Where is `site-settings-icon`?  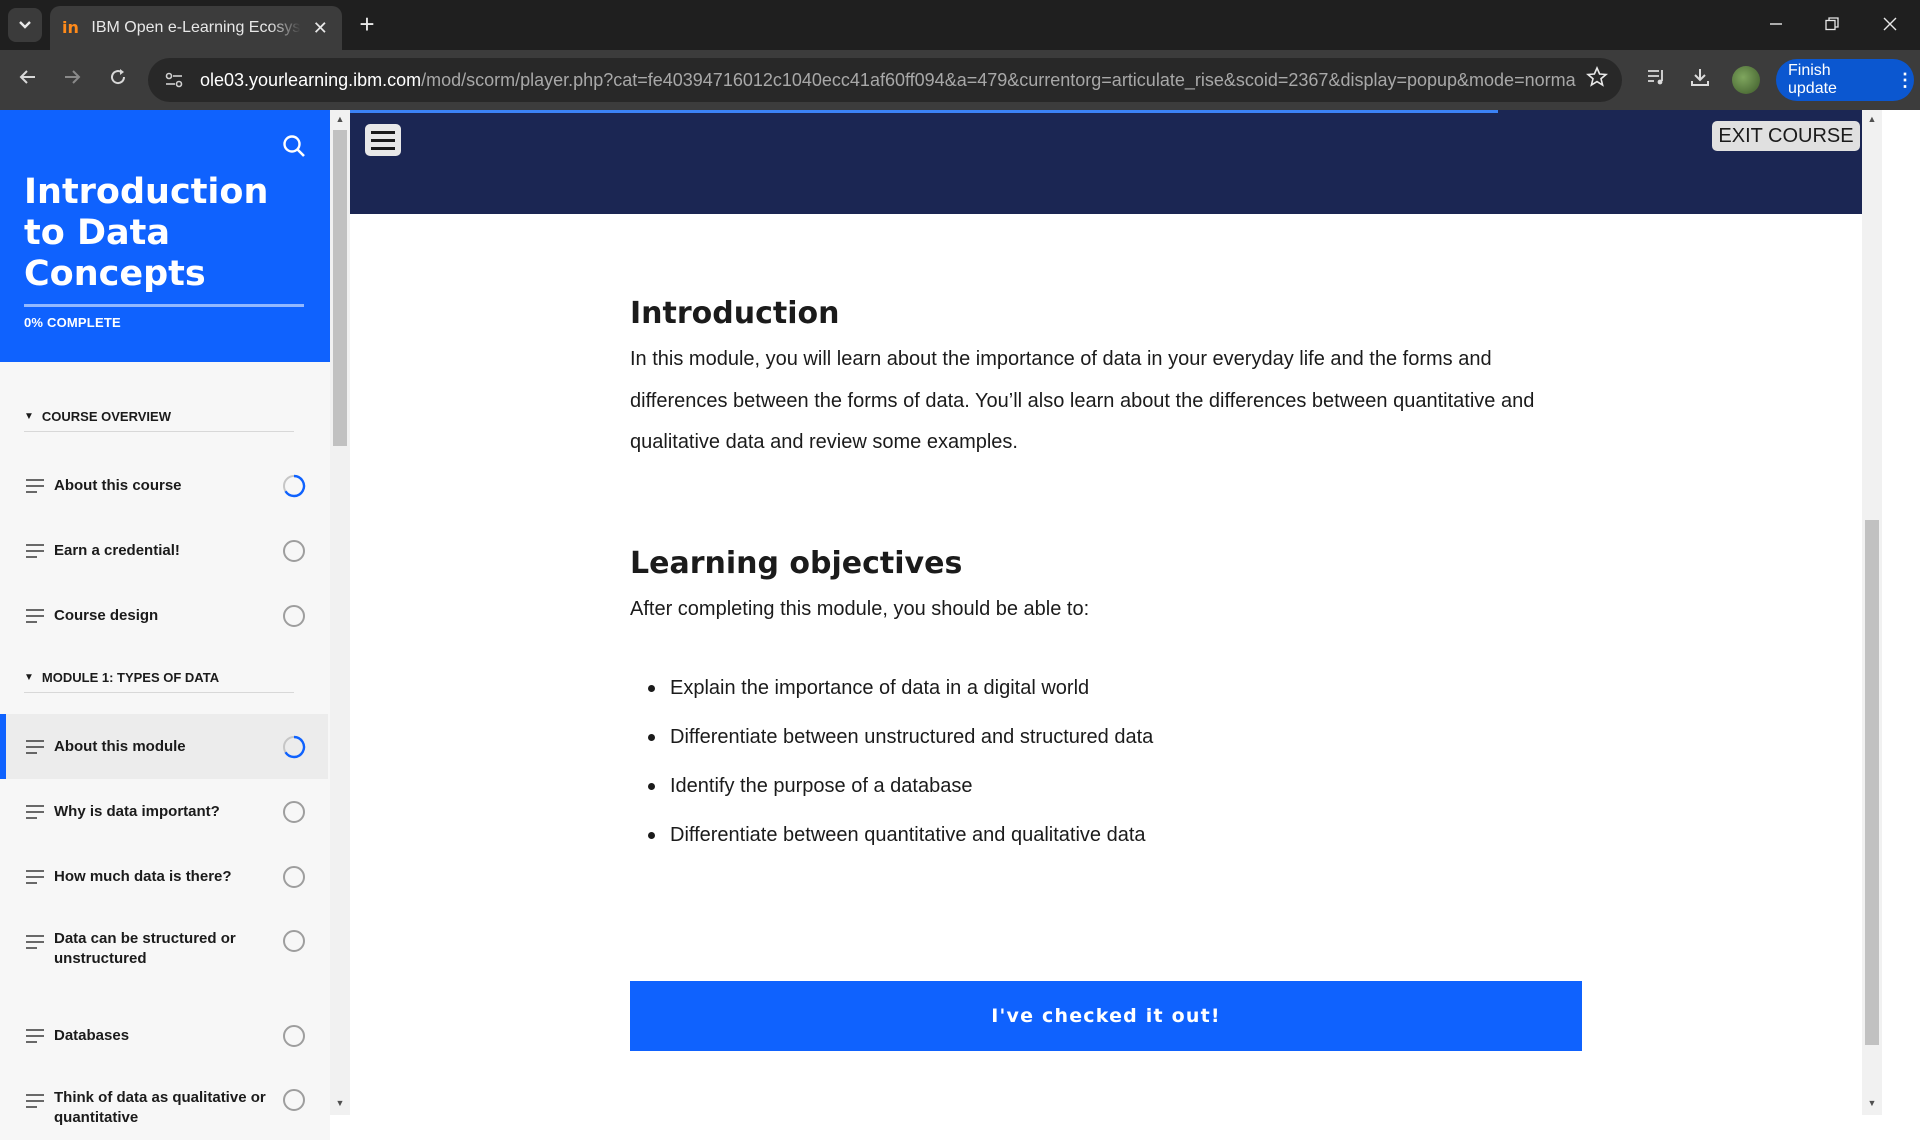
site-settings-icon is located at coordinates (174, 80).